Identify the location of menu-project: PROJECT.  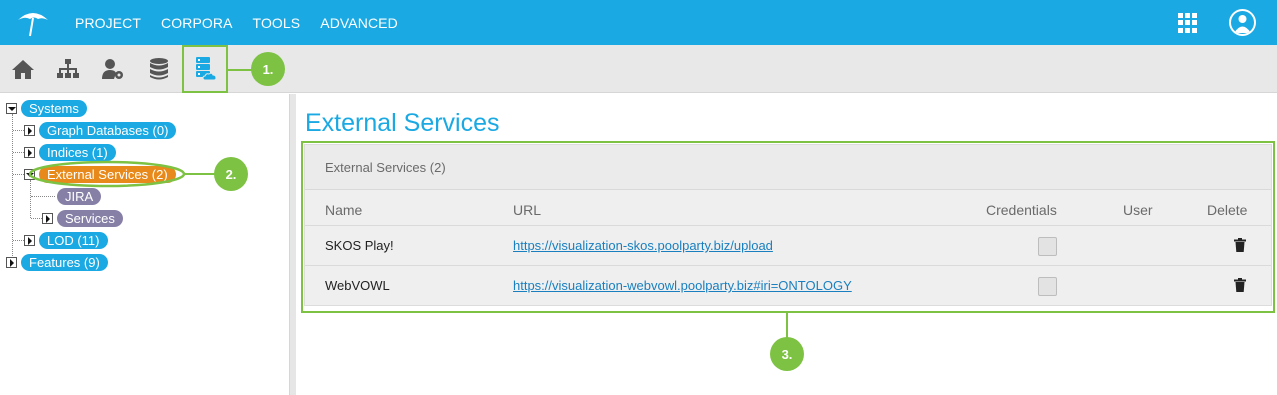
(108, 23).